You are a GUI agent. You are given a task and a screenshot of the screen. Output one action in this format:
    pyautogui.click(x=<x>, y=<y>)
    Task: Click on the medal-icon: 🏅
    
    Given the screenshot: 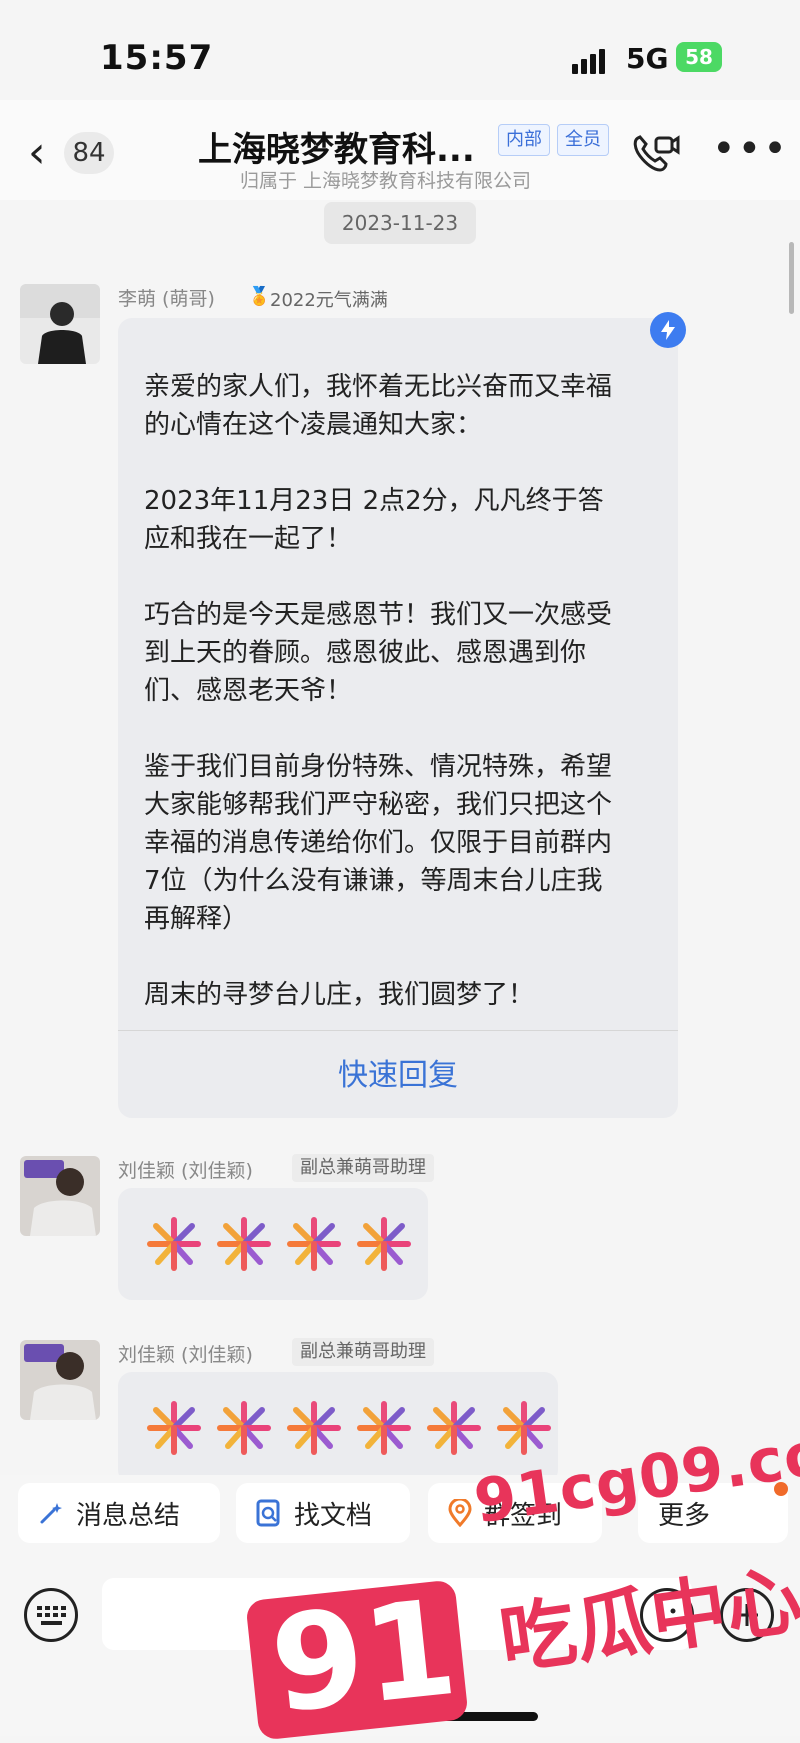 What is the action you would take?
    pyautogui.click(x=259, y=296)
    